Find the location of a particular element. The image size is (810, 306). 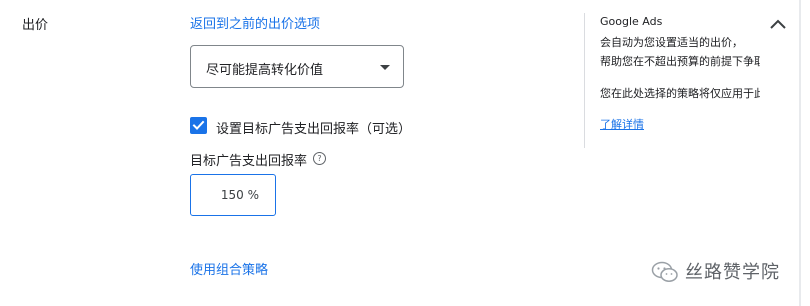

section-title: 出价 is located at coordinates (35, 25).